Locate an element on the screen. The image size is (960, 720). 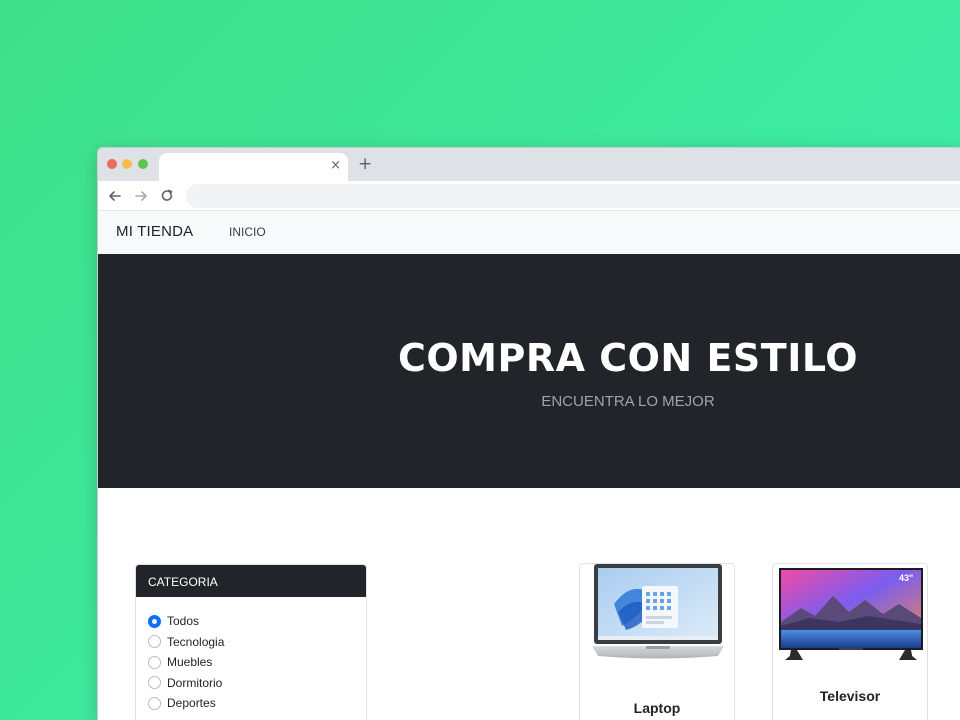
tv-image: 43" is located at coordinates (851, 614).